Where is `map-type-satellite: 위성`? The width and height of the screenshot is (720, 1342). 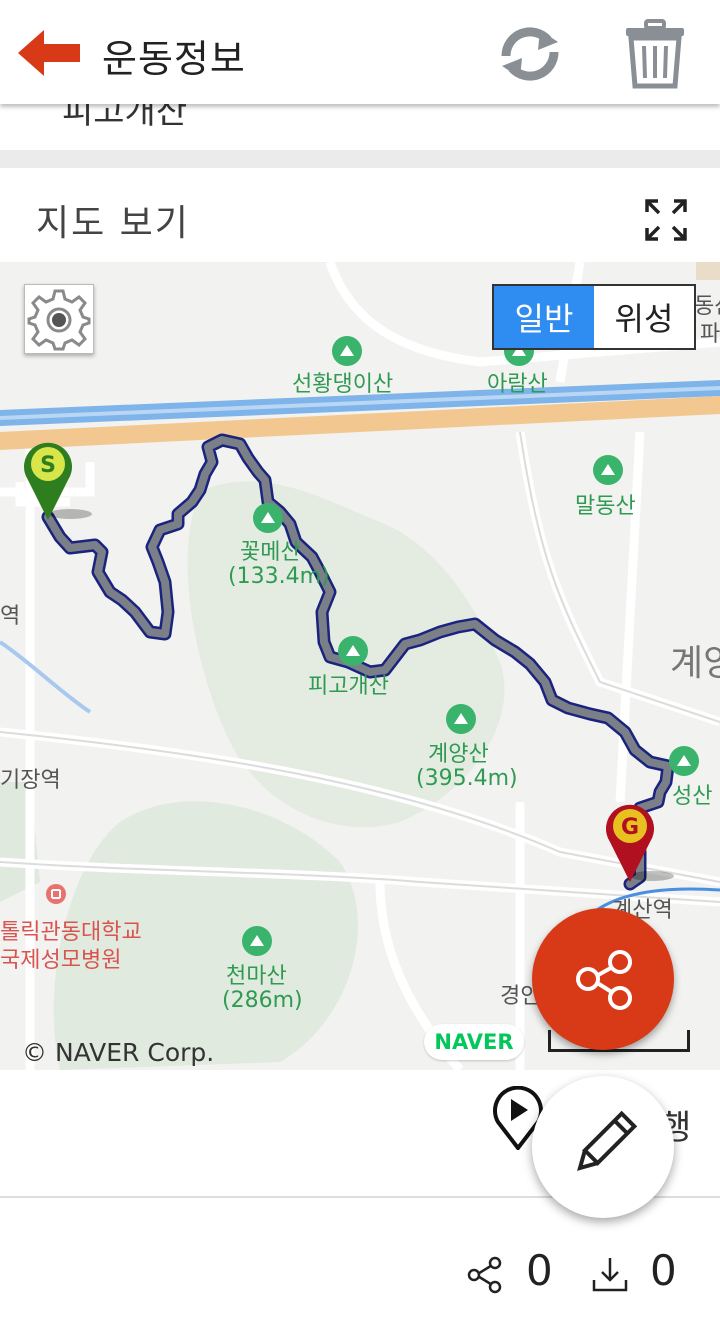 map-type-satellite: 위성 is located at coordinates (644, 317).